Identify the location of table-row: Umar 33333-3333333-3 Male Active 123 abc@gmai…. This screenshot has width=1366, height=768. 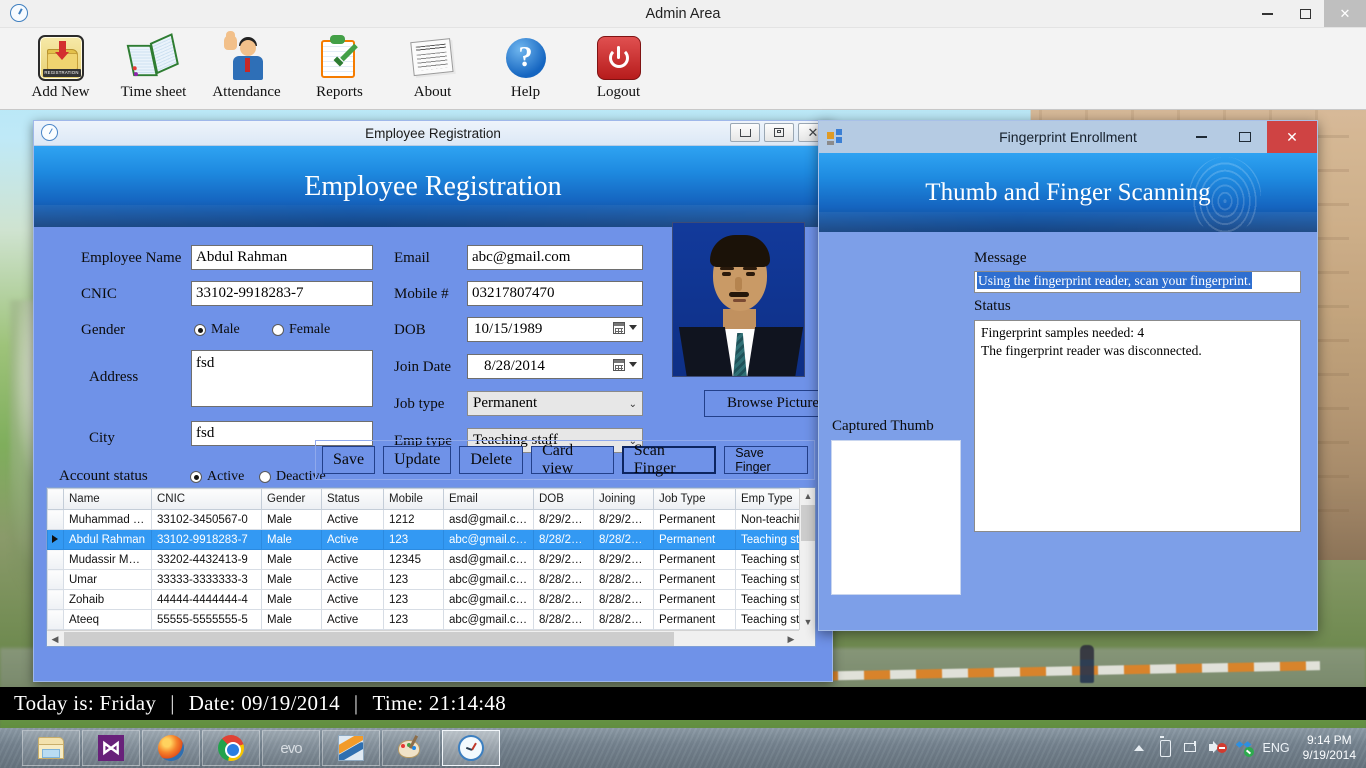
(423, 579).